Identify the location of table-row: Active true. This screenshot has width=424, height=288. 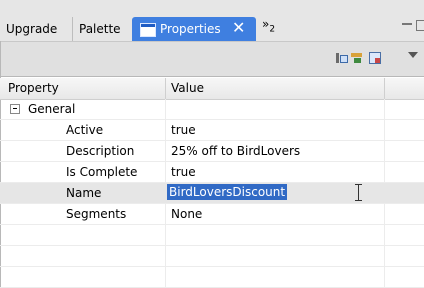
(212, 130).